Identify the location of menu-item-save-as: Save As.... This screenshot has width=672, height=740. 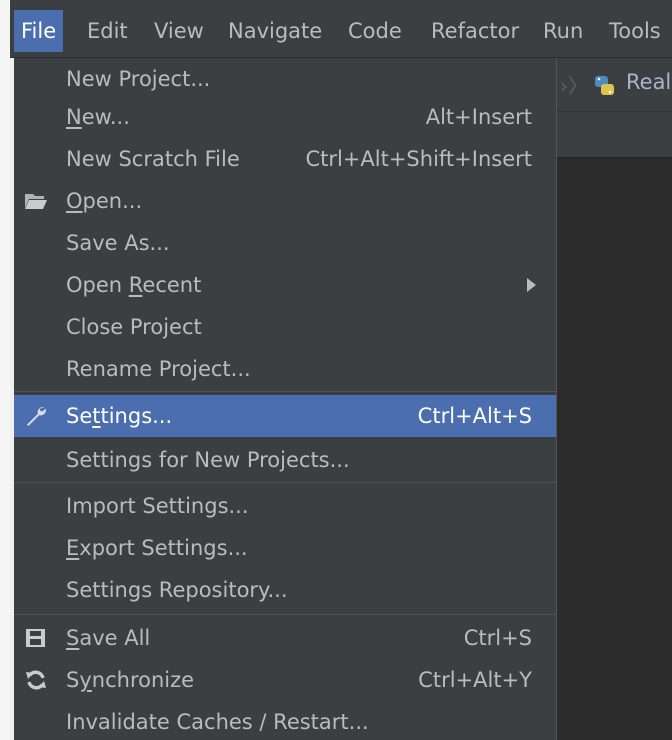
(285, 243).